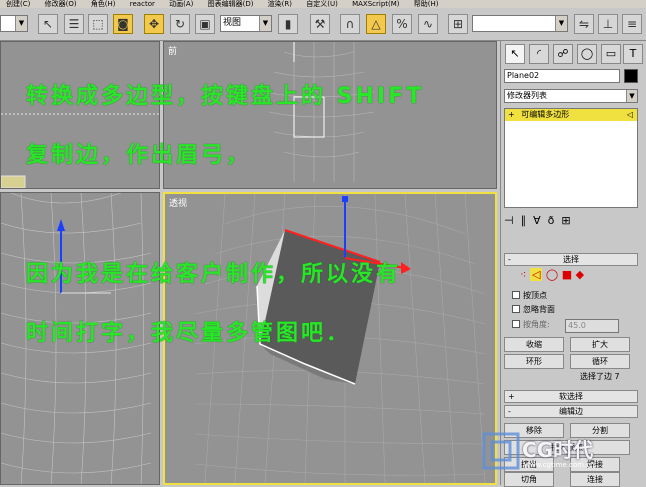  What do you see at coordinates (511, 114) in the screenshot?
I see `plus-icon: +` at bounding box center [511, 114].